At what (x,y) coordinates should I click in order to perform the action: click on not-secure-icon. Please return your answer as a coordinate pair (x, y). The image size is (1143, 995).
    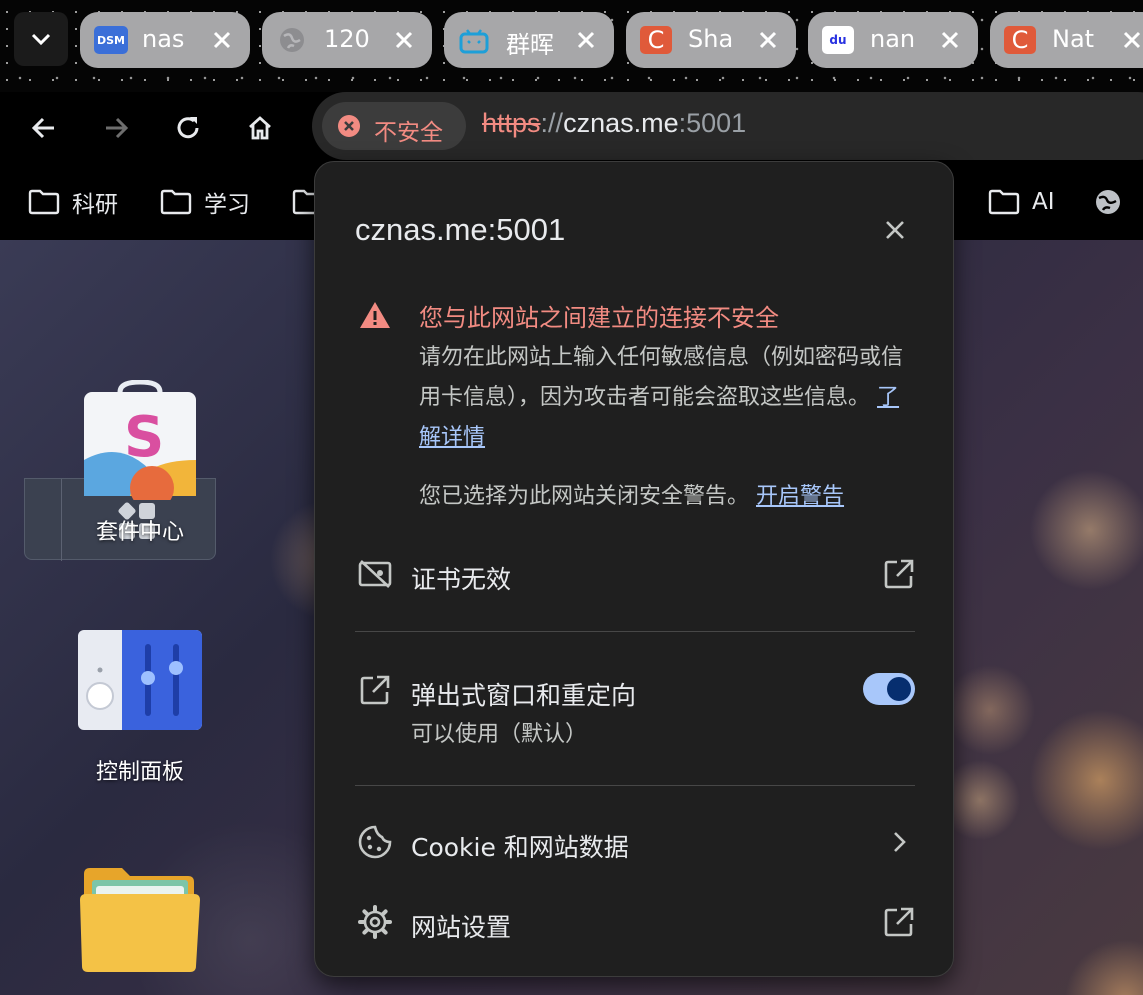
    Looking at the image, I should click on (349, 126).